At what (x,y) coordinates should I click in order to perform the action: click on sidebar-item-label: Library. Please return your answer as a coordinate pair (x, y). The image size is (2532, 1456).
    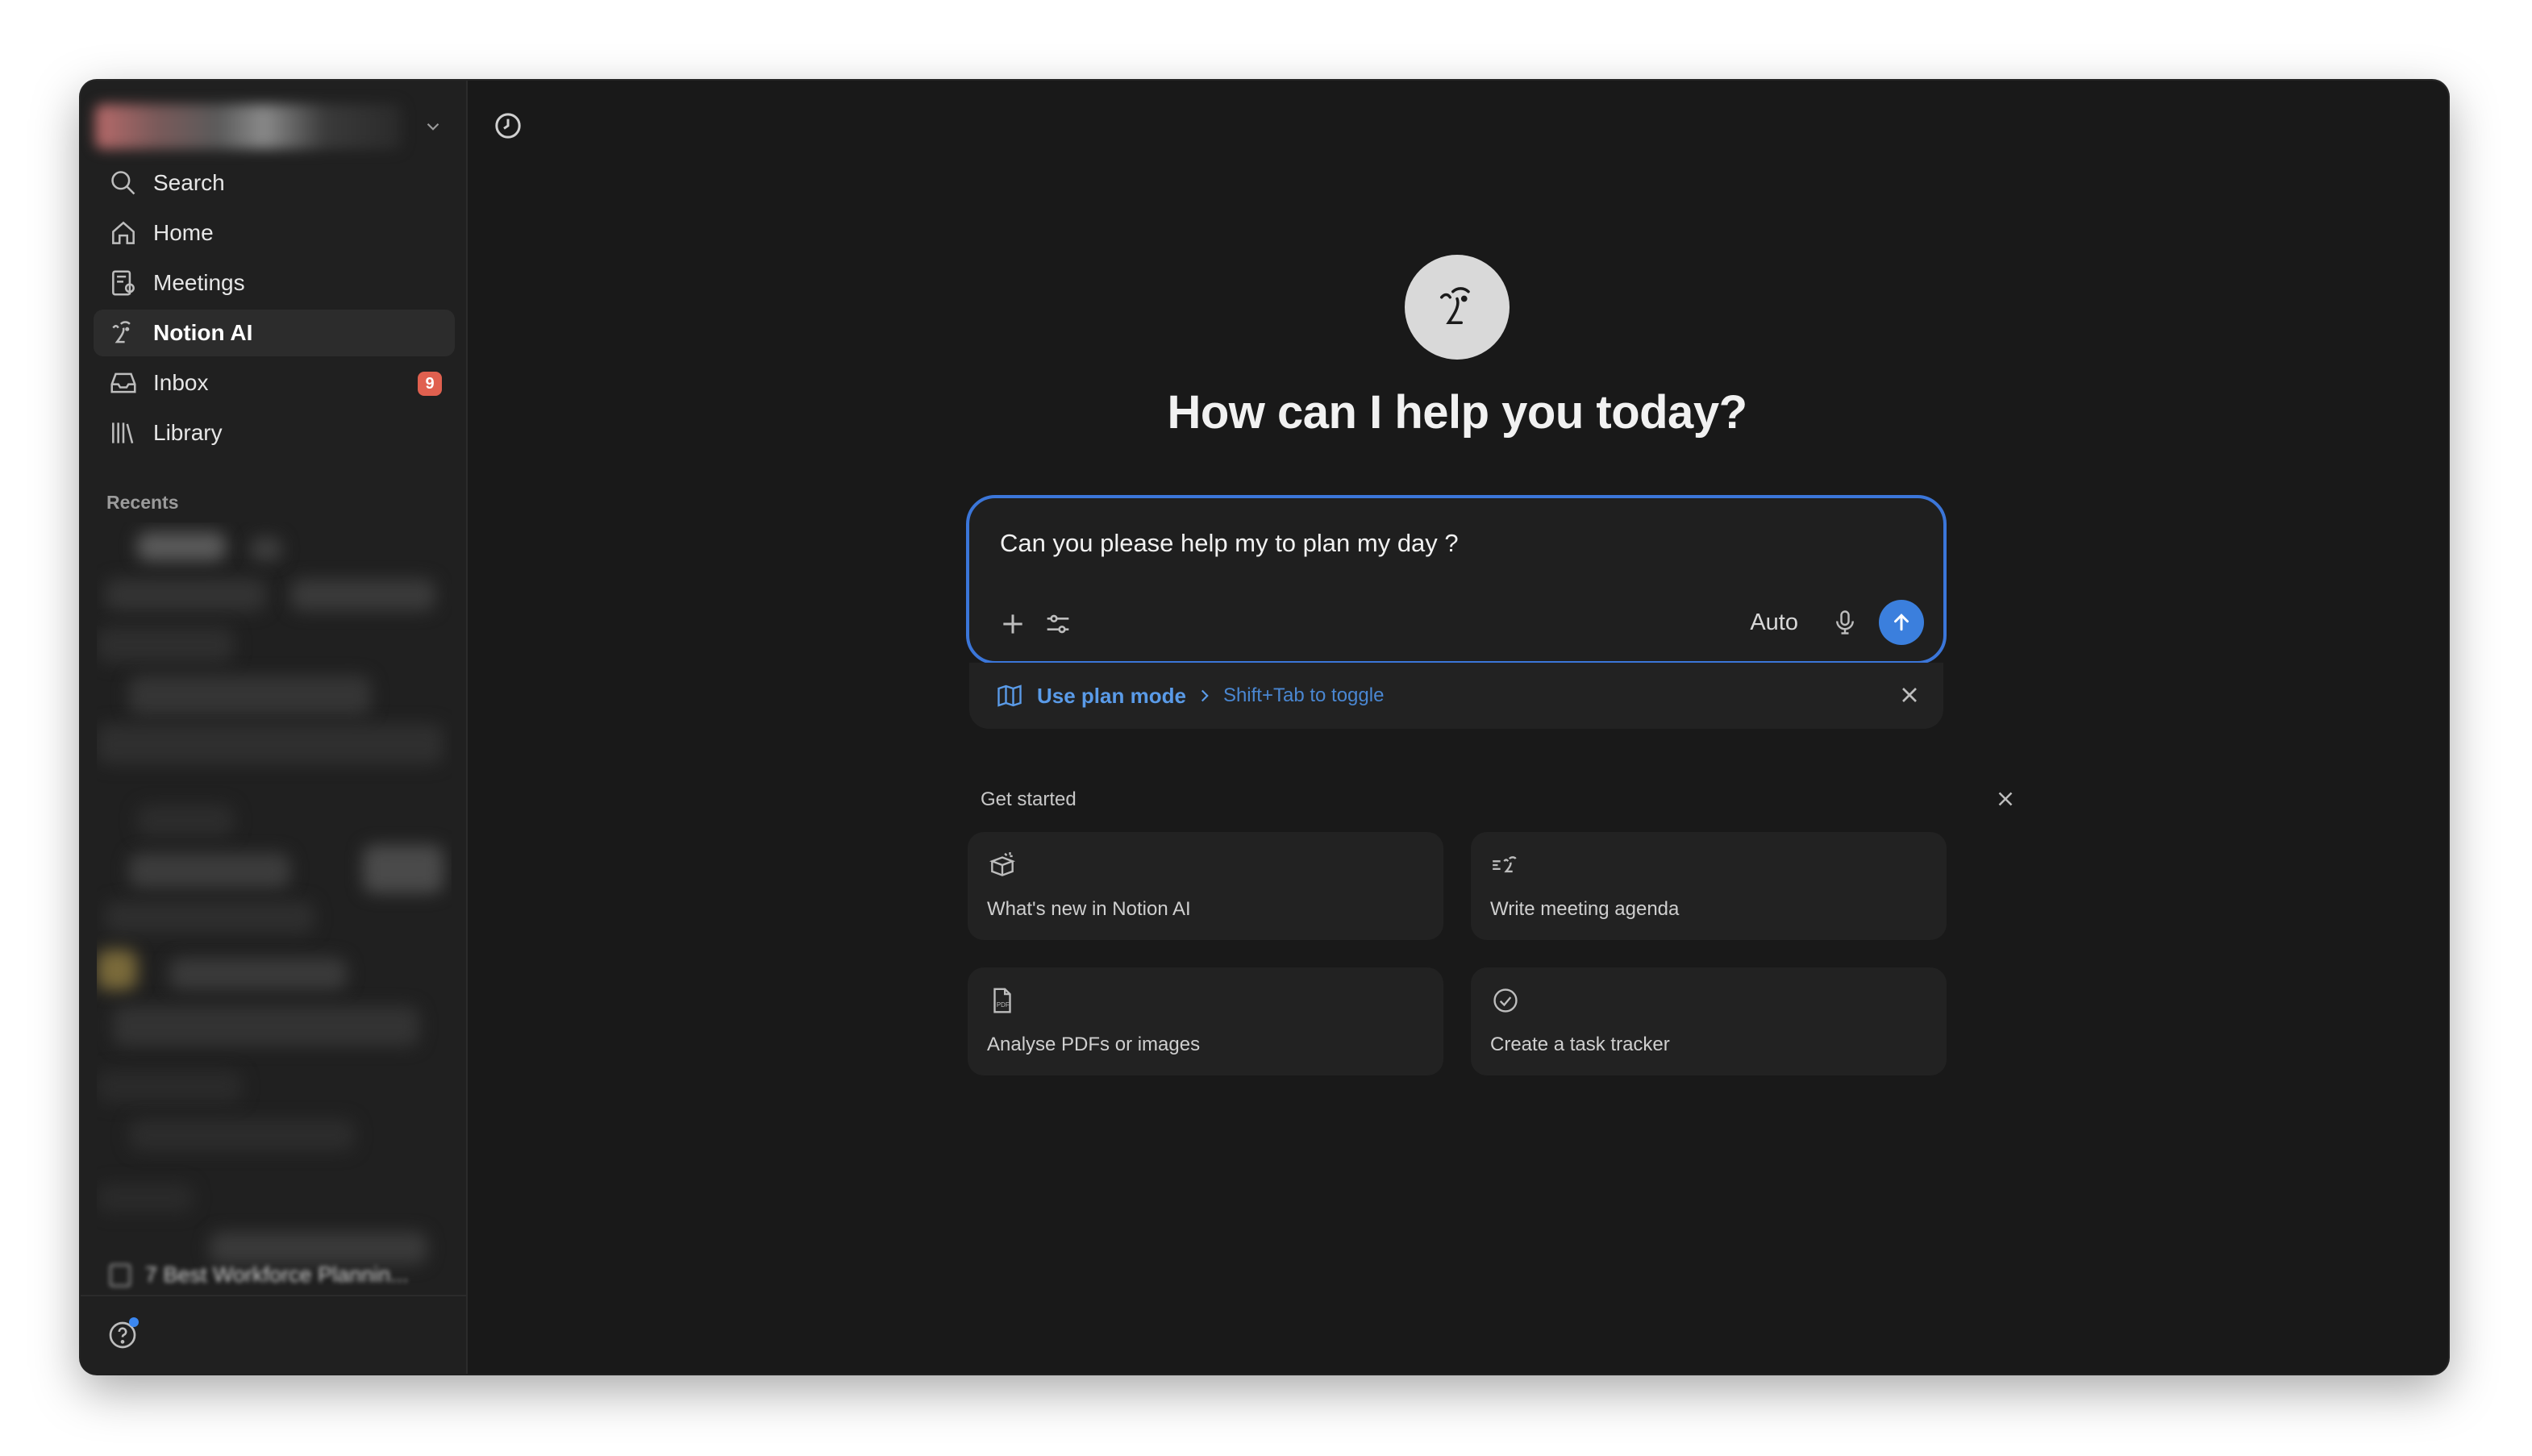
    Looking at the image, I should click on (188, 432).